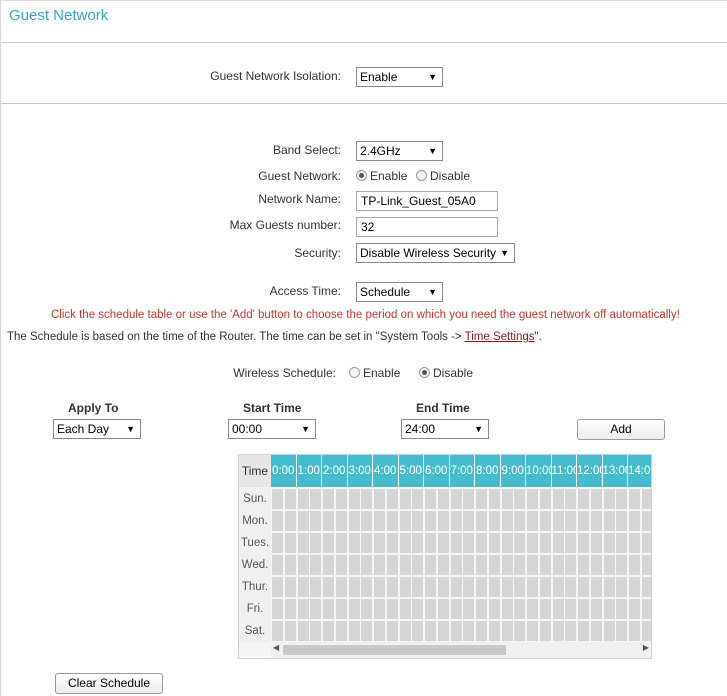 Image resolution: width=727 pixels, height=696 pixels. What do you see at coordinates (272, 429) in the screenshot?
I see `start-time-select: 00:00 ▼` at bounding box center [272, 429].